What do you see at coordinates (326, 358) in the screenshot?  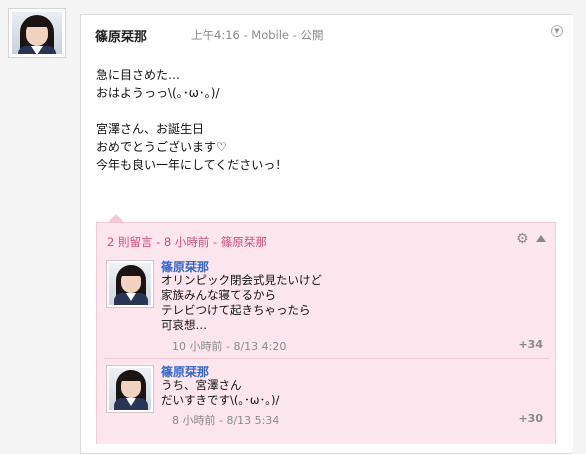 I see `comment-divider` at bounding box center [326, 358].